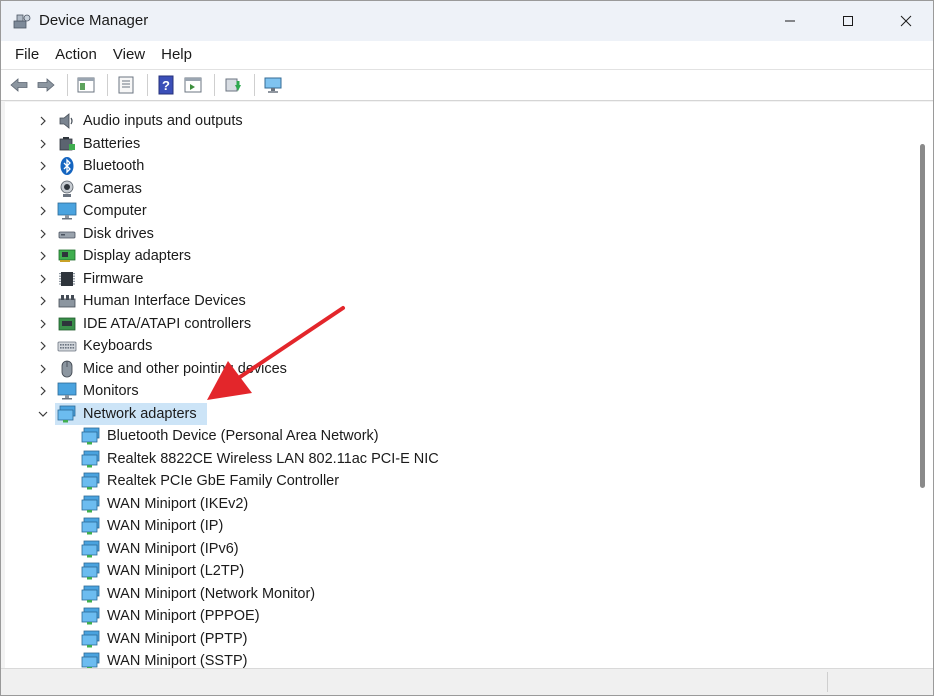 The image size is (934, 696). Describe the element at coordinates (455, 234) in the screenshot. I see `tree-category-disk-drives: Disk drives` at that location.